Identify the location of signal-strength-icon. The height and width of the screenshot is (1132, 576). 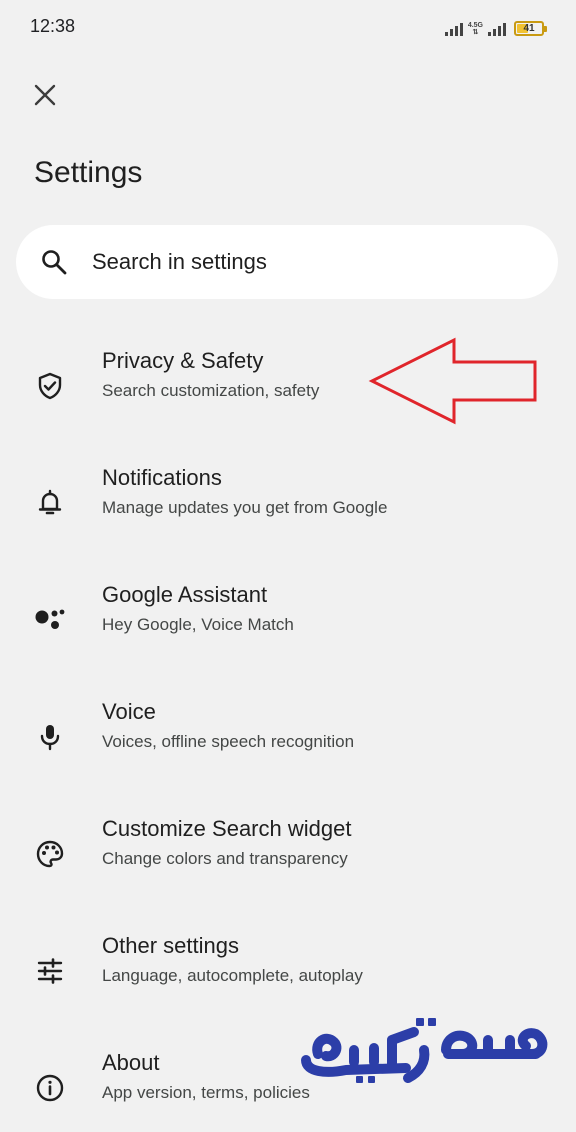
(453, 29).